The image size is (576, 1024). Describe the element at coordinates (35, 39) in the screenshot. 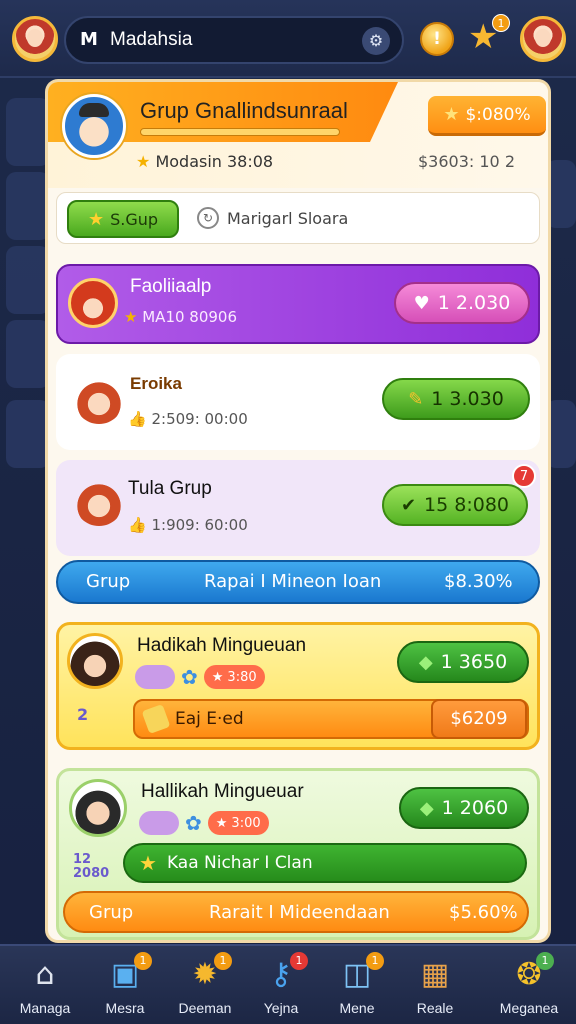

I see `player-avatar` at that location.